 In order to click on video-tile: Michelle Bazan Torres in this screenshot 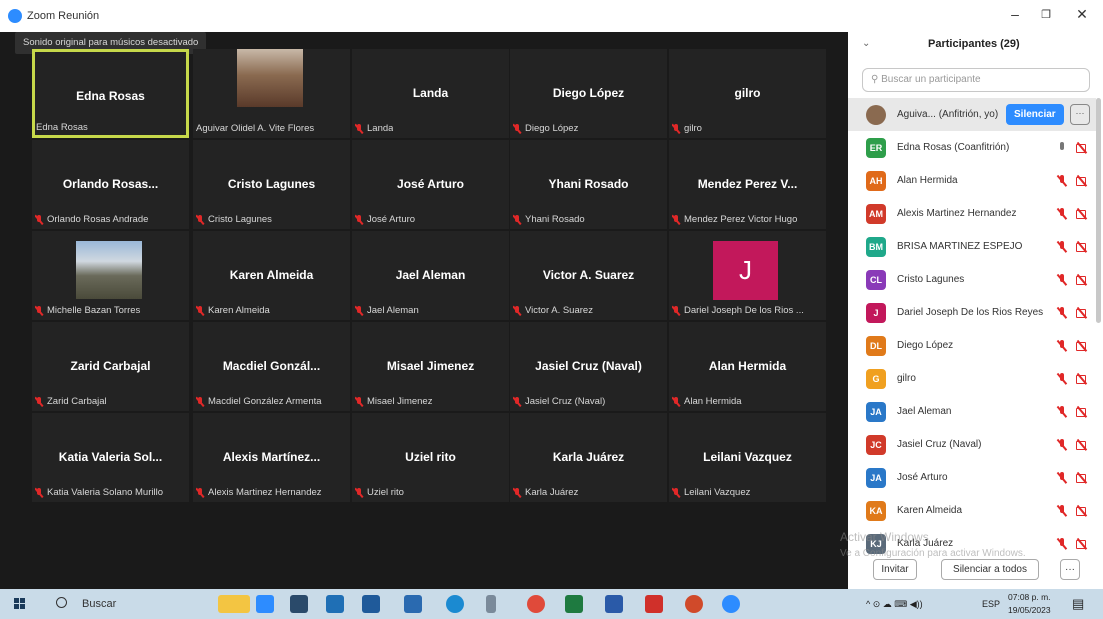, I will do `click(110, 275)`.